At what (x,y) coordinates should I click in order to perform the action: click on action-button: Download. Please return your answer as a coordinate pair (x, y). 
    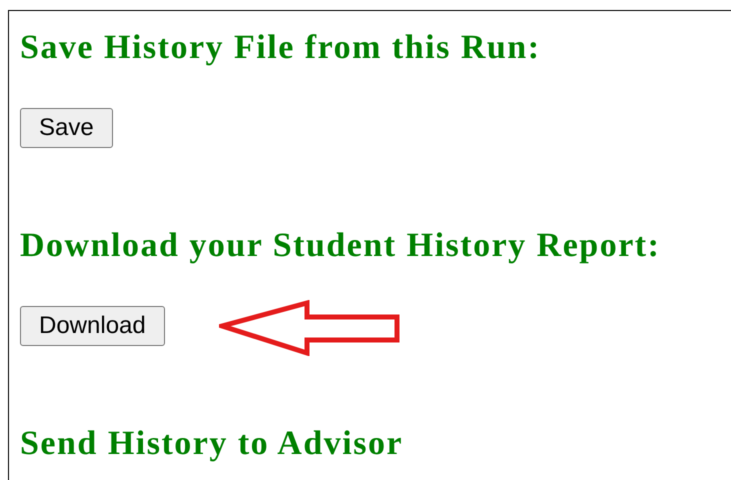
    Looking at the image, I should click on (92, 326).